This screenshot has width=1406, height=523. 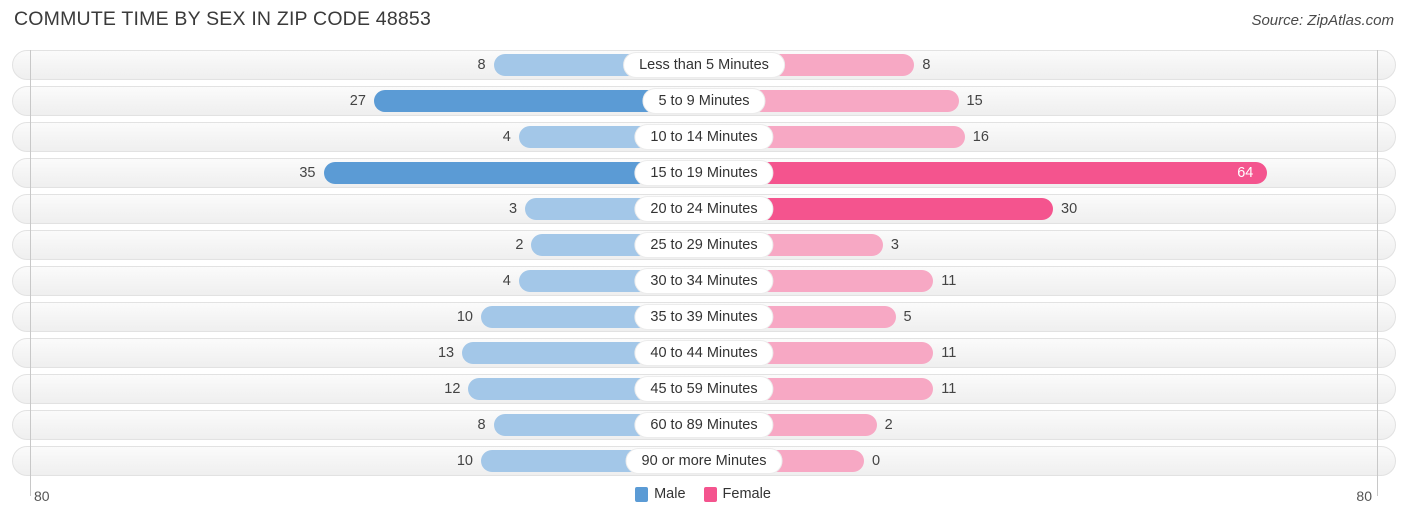 What do you see at coordinates (513, 209) in the screenshot?
I see `male-value-label: 3` at bounding box center [513, 209].